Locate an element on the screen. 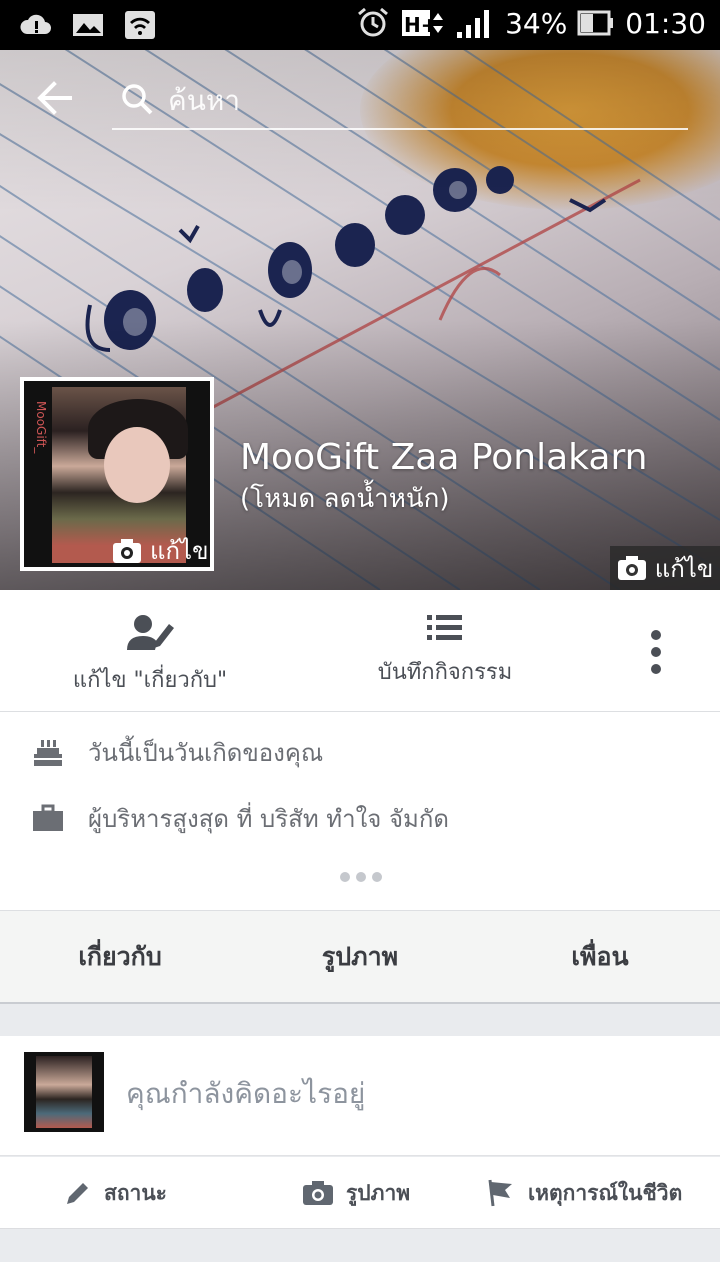  clock: 01:30 is located at coordinates (665, 23).